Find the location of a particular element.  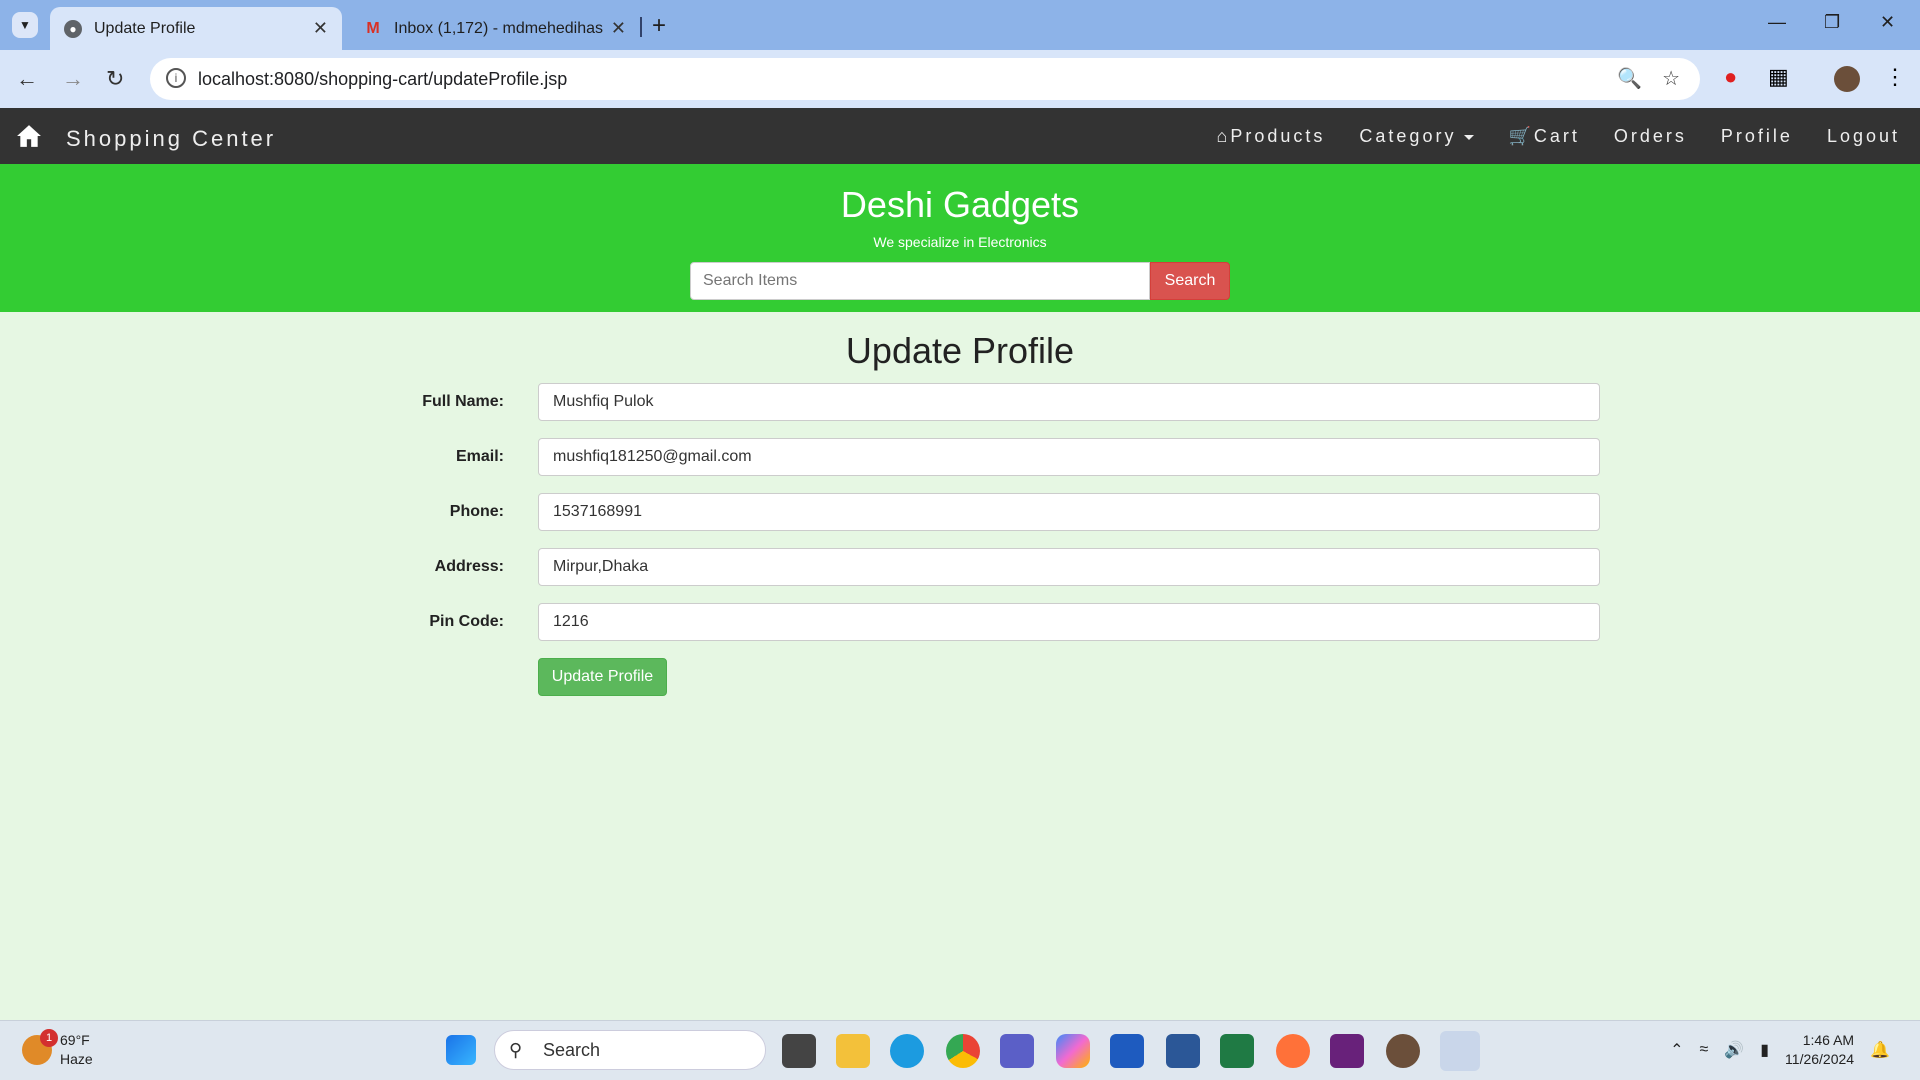

new-tab-icon: + is located at coordinates (659, 26).